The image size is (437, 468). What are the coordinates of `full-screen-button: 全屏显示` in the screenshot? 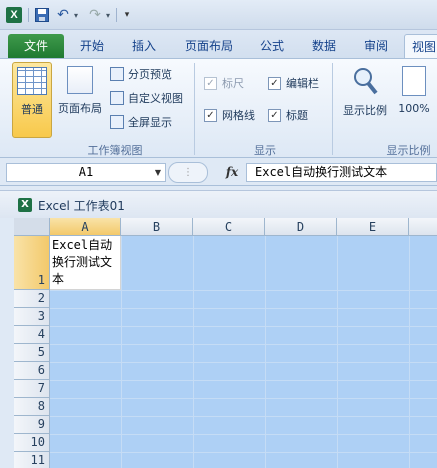 It's located at (141, 122).